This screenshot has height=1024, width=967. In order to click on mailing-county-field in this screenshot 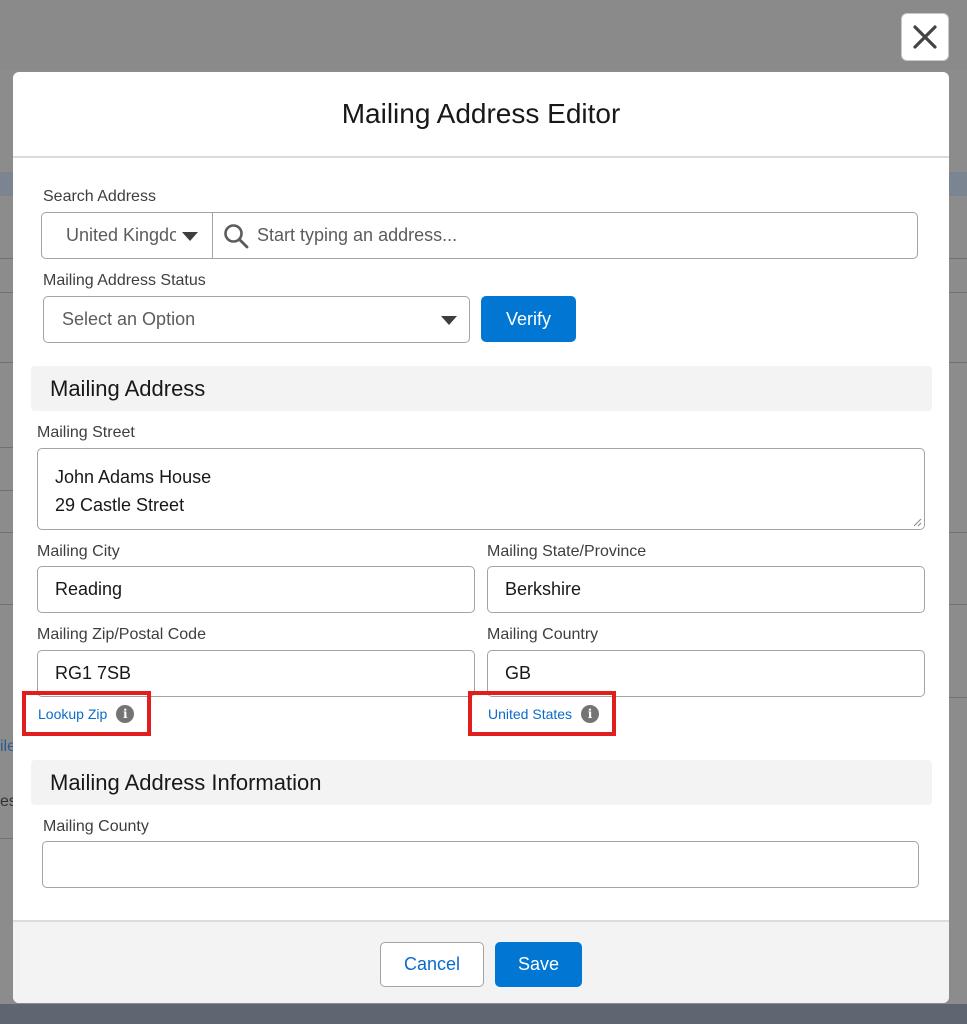, I will do `click(480, 864)`.